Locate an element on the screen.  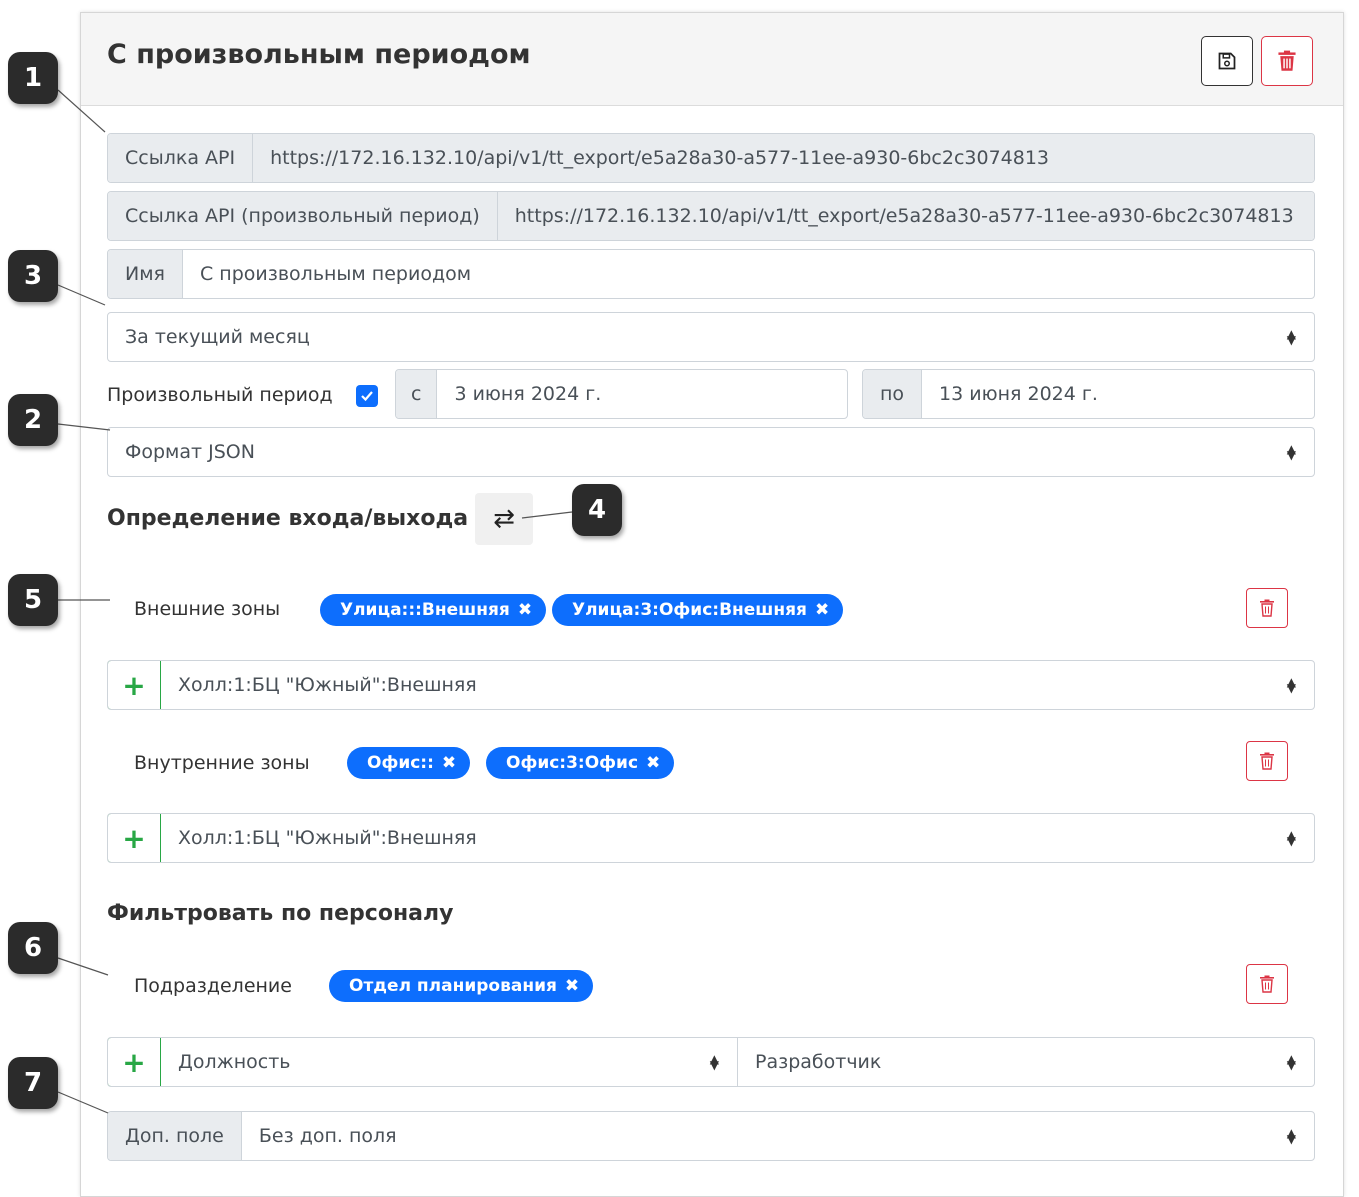
zone-tag: Улица:::Внешняя ✖ is located at coordinates (433, 610).